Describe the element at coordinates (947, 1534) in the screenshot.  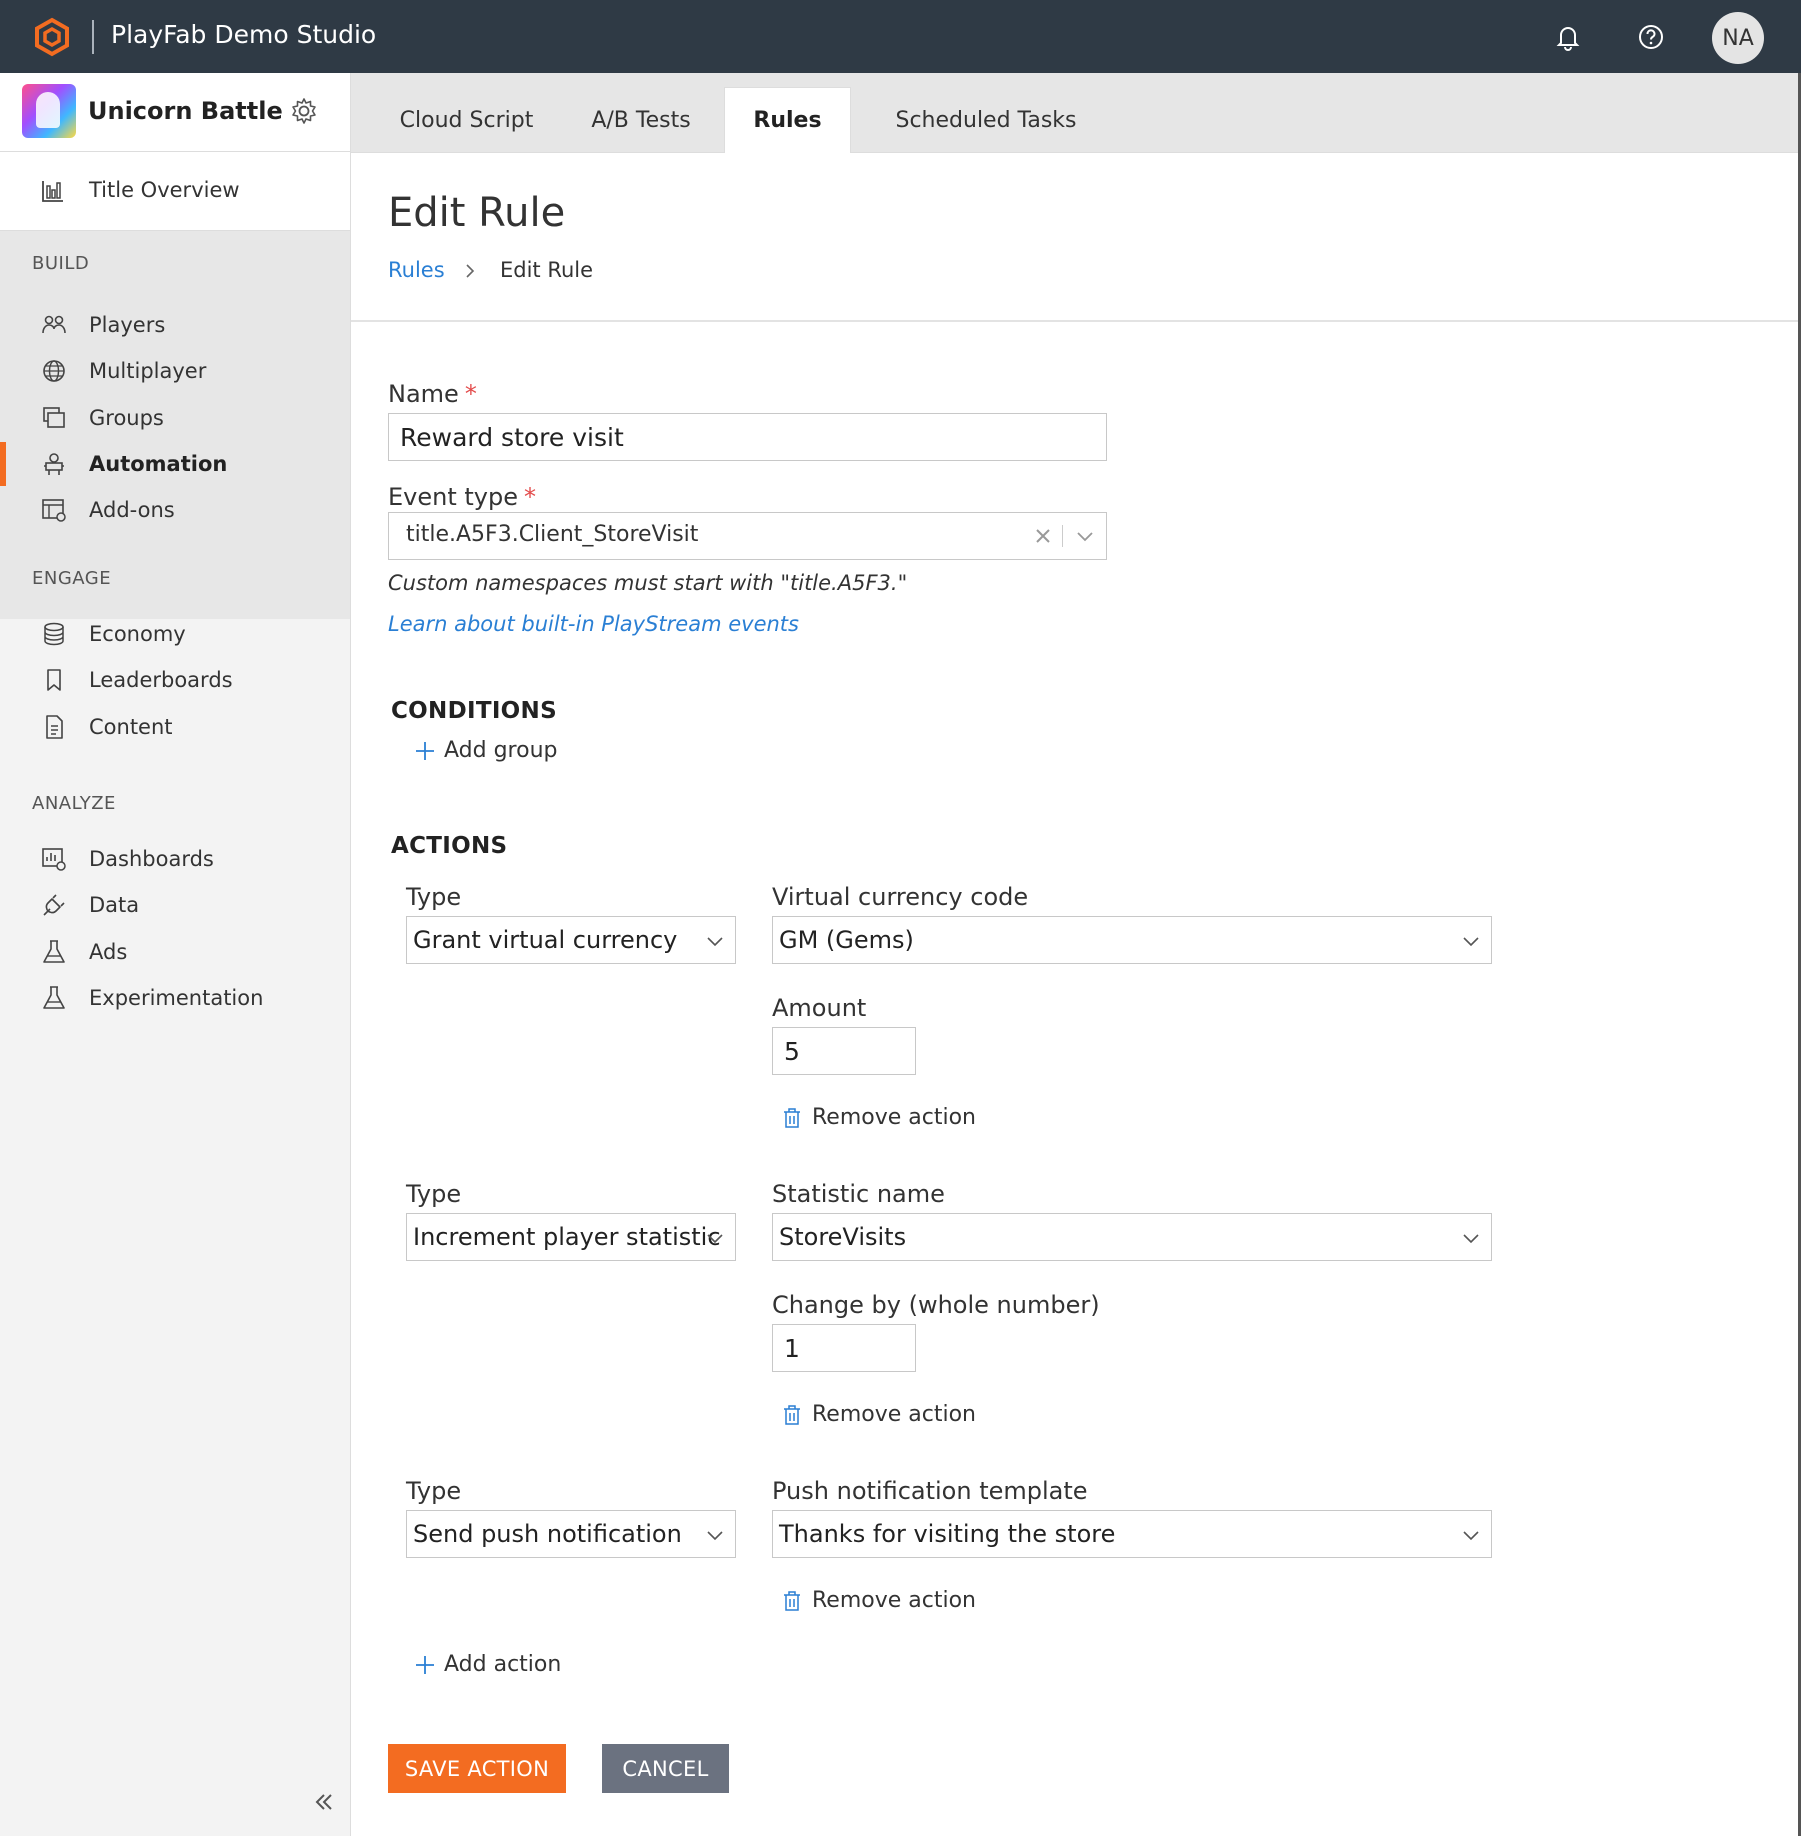
I see `push-template-value: Thanks for visiting the store` at that location.